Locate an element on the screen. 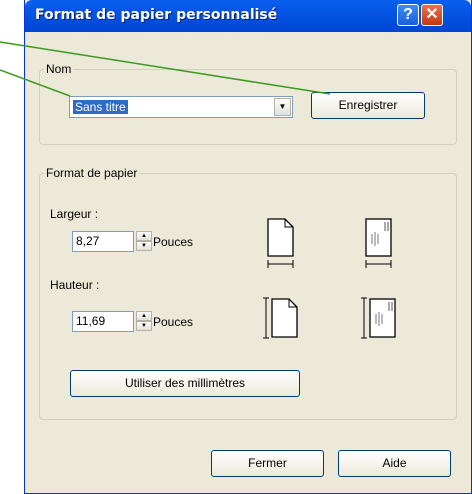  width-spinner: ▲ ▼ is located at coordinates (144, 241).